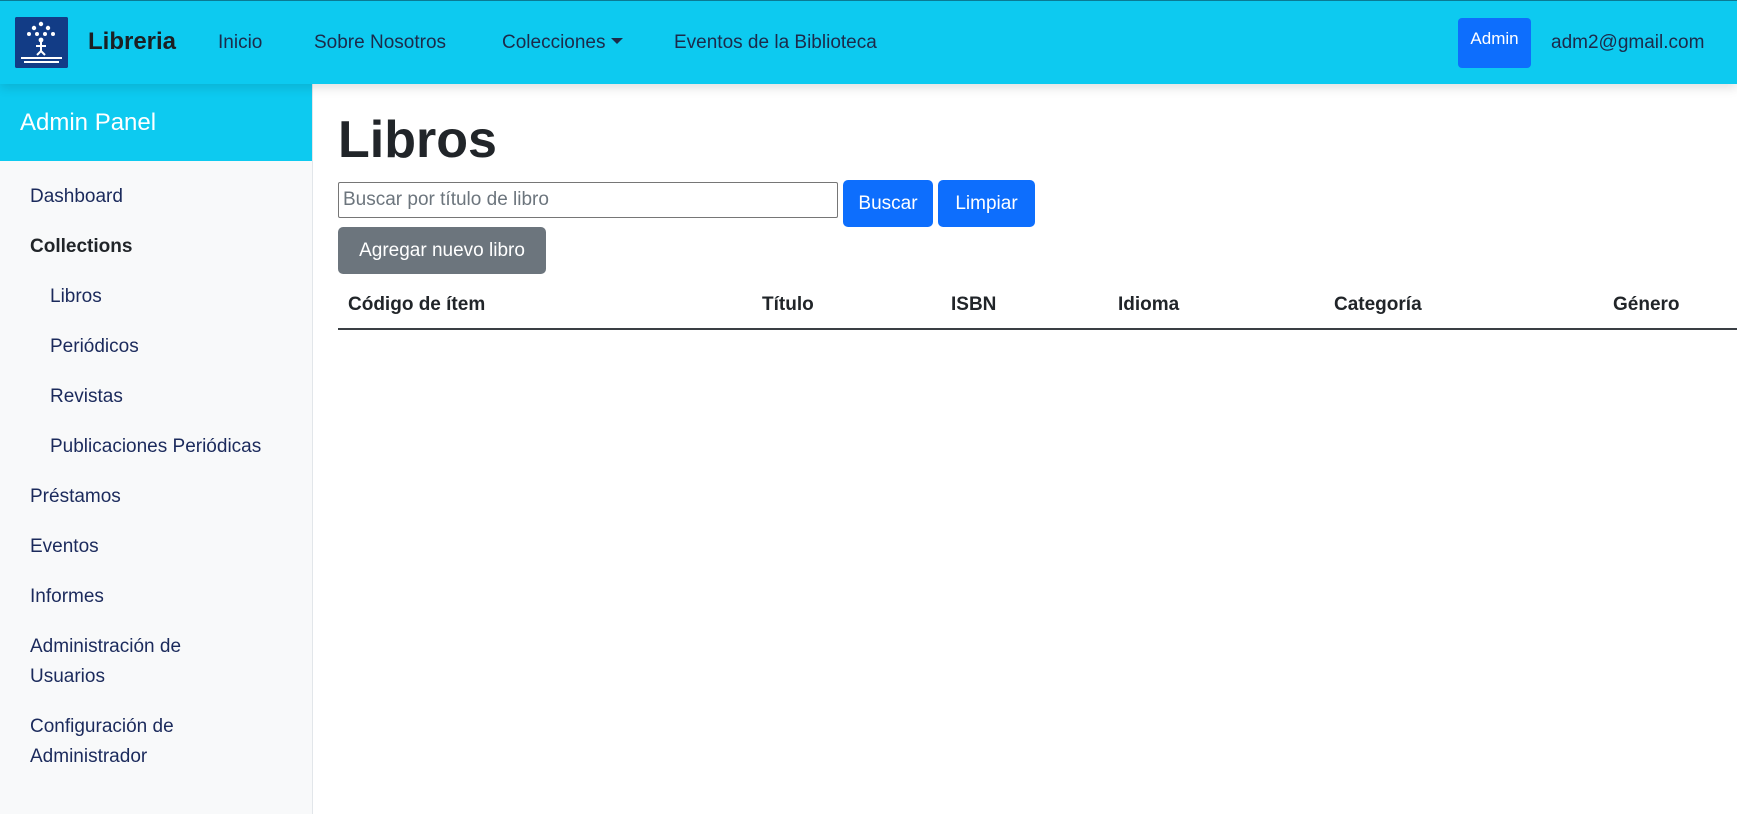 Image resolution: width=1737 pixels, height=814 pixels. What do you see at coordinates (76, 197) in the screenshot?
I see `sidebar-item-dashboard: Dashboard` at bounding box center [76, 197].